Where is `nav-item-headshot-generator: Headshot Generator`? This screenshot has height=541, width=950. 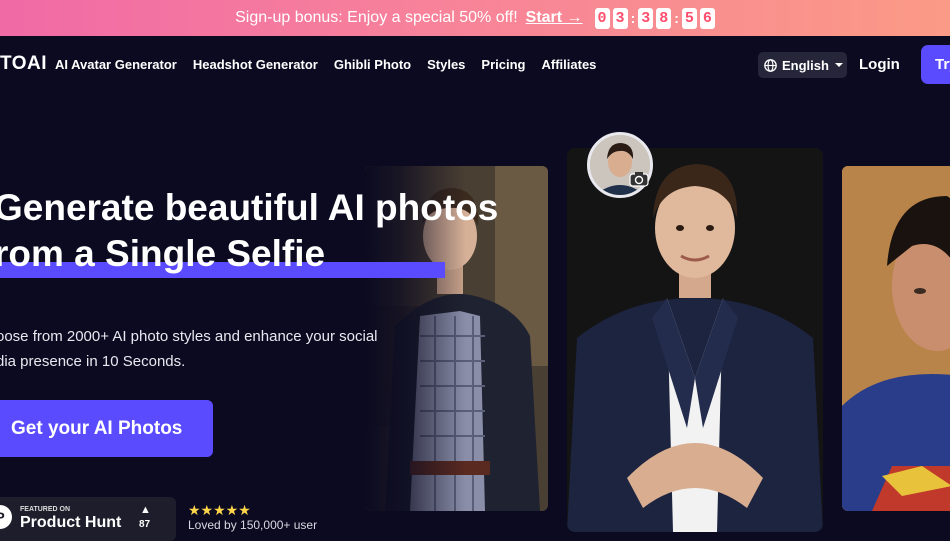 nav-item-headshot-generator: Headshot Generator is located at coordinates (255, 64).